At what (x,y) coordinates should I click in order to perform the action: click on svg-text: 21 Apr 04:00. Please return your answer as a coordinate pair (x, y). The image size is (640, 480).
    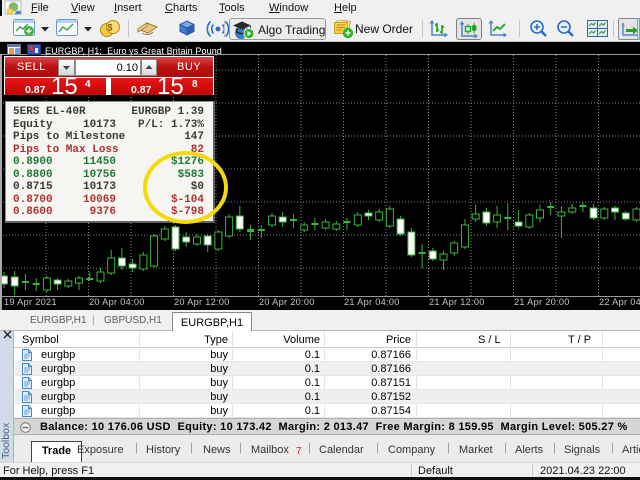
    Looking at the image, I should click on (372, 302).